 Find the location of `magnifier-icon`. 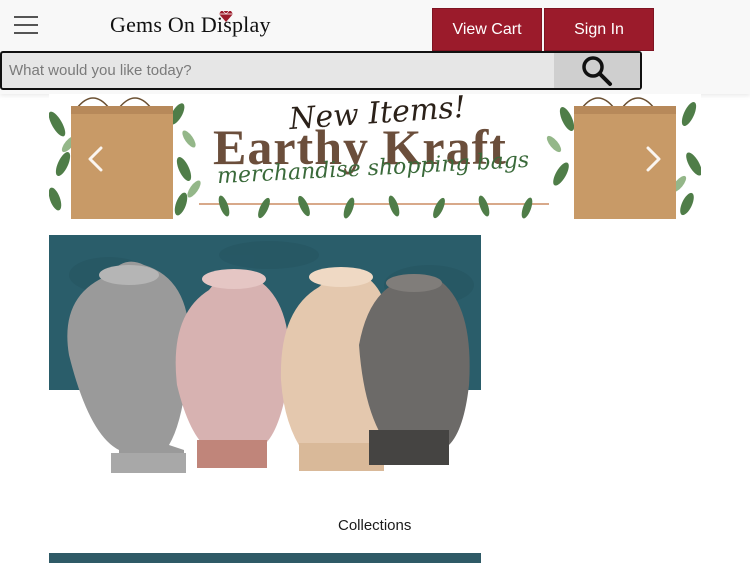

magnifier-icon is located at coordinates (597, 70).